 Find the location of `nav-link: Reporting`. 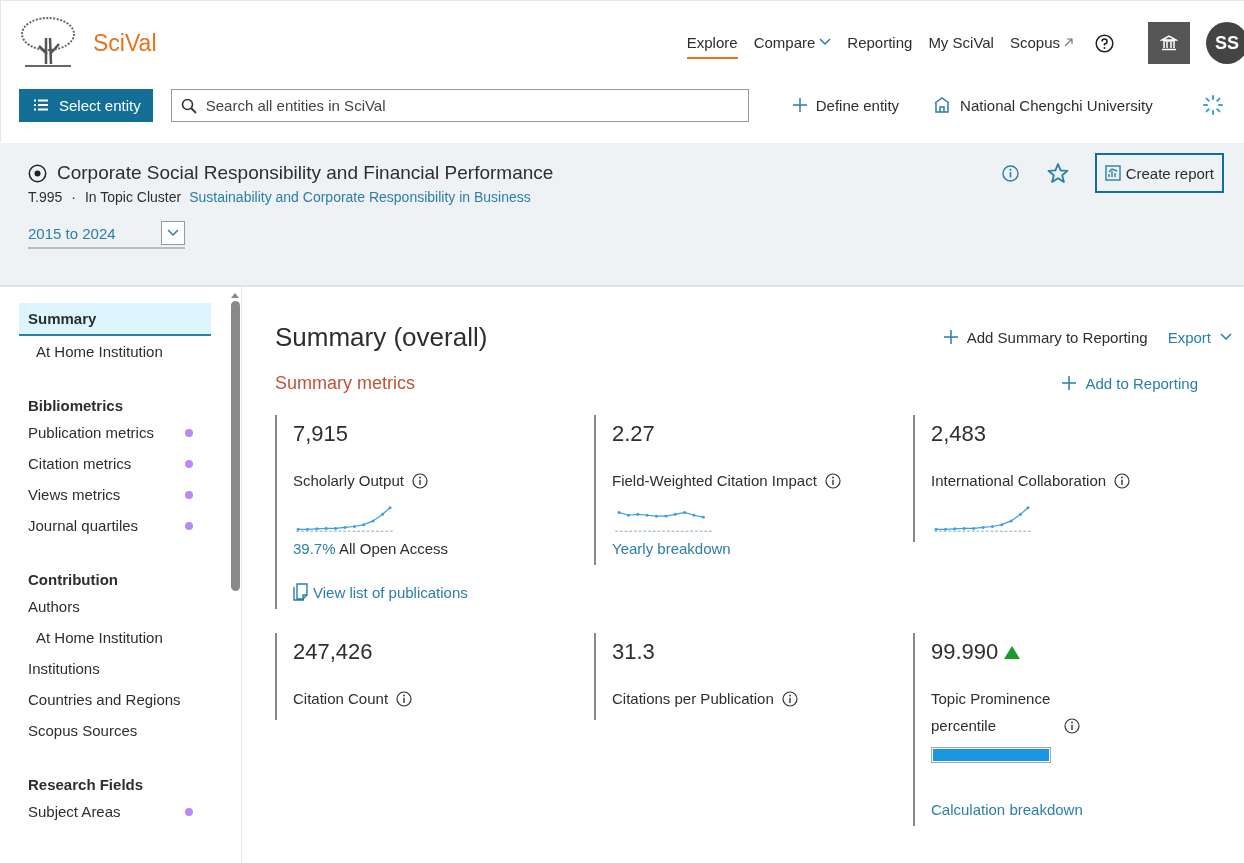

nav-link: Reporting is located at coordinates (880, 43).